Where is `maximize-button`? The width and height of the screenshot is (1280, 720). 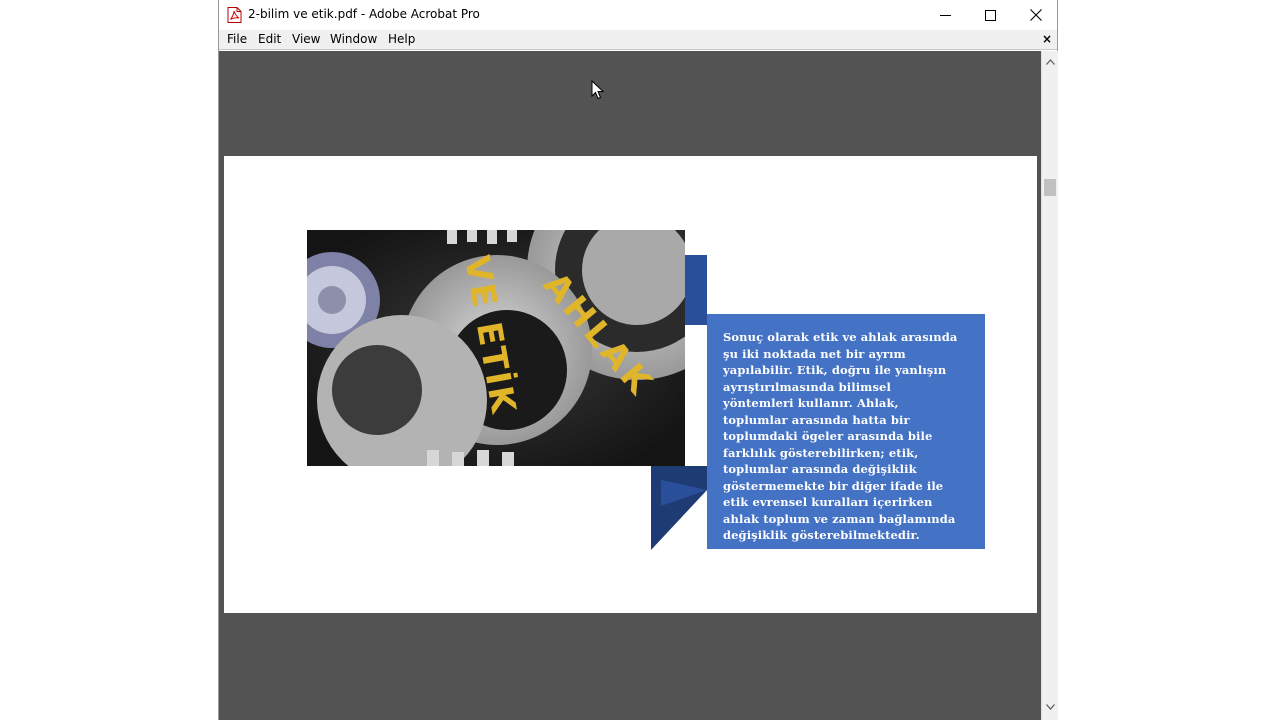
maximize-button is located at coordinates (990, 15).